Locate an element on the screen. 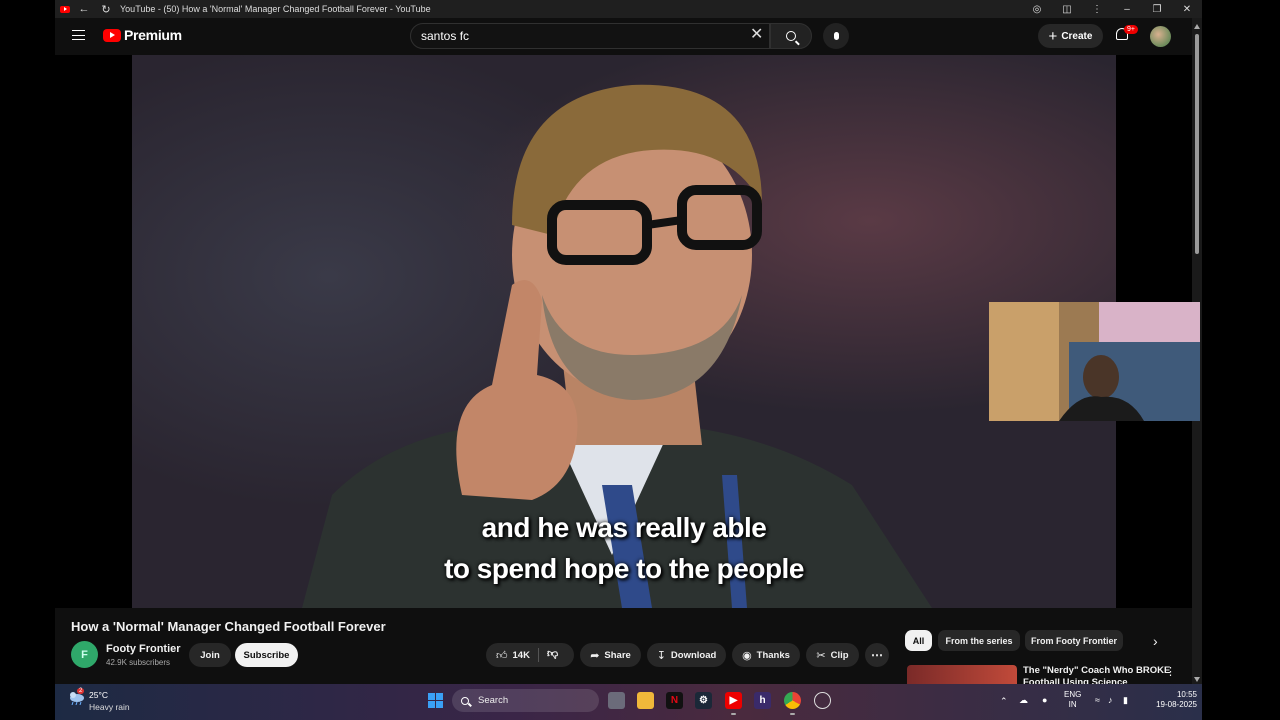 This screenshot has width=1280, height=720. close-icon: ✕ is located at coordinates (1187, 9).